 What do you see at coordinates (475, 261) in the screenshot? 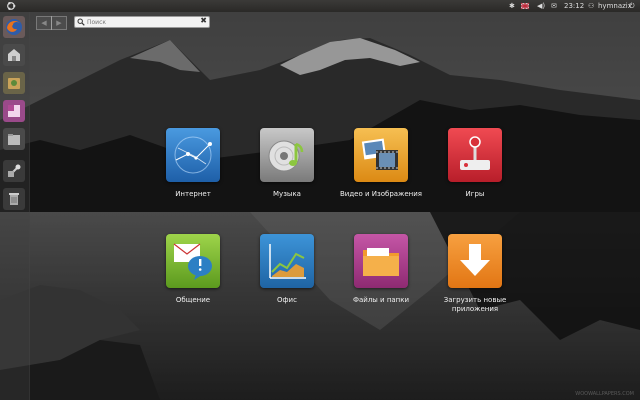
I see `download-arrow-icon` at bounding box center [475, 261].